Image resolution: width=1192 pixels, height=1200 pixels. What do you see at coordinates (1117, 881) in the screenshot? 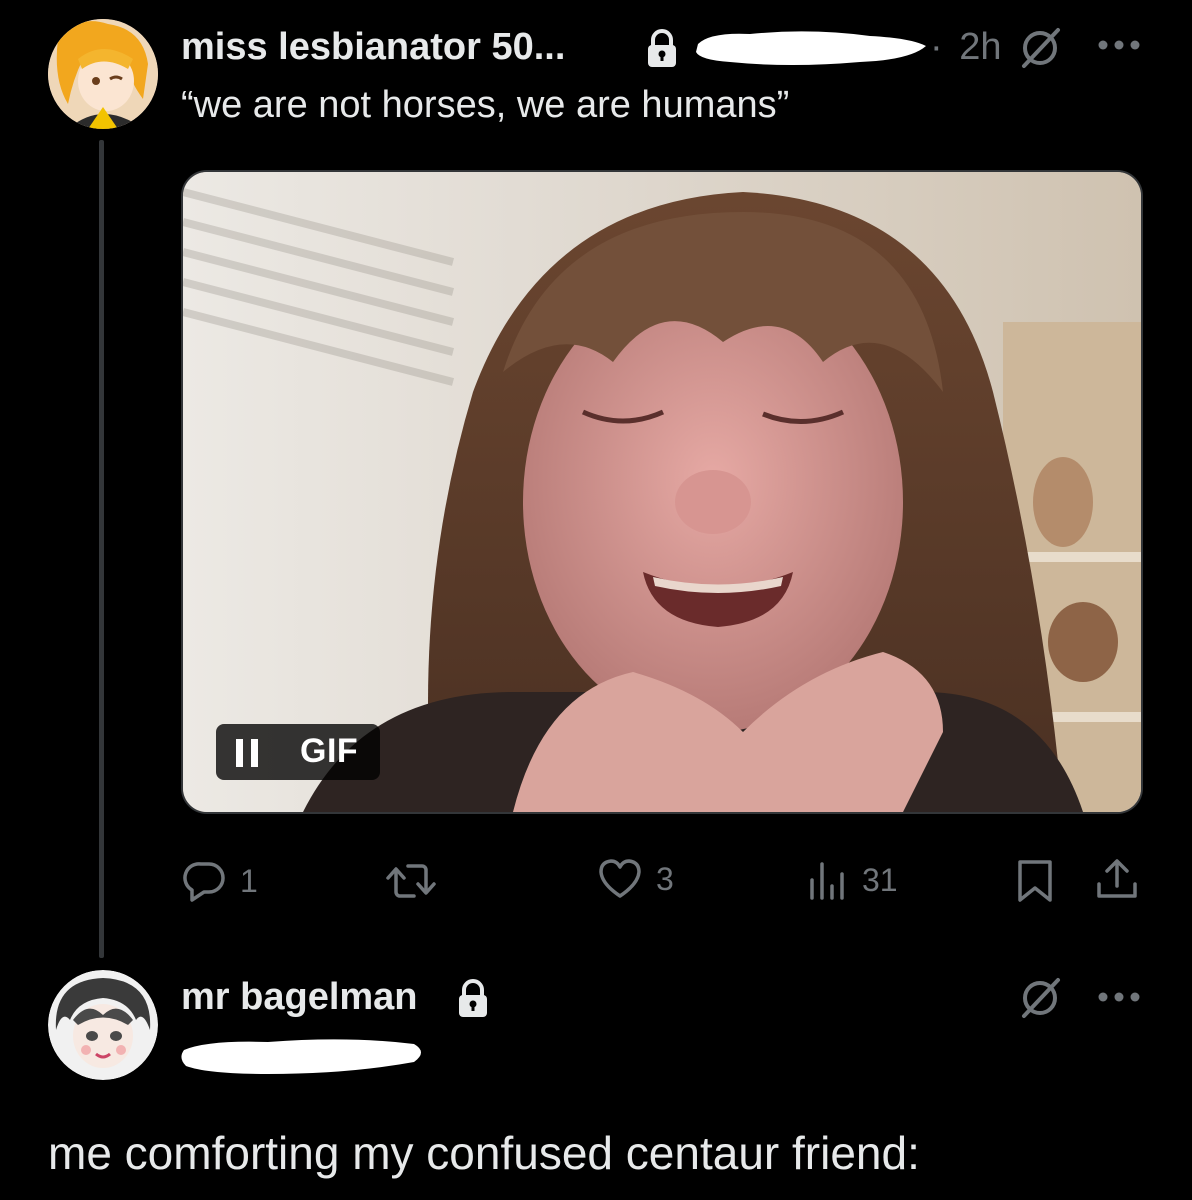
I see `share-icon` at bounding box center [1117, 881].